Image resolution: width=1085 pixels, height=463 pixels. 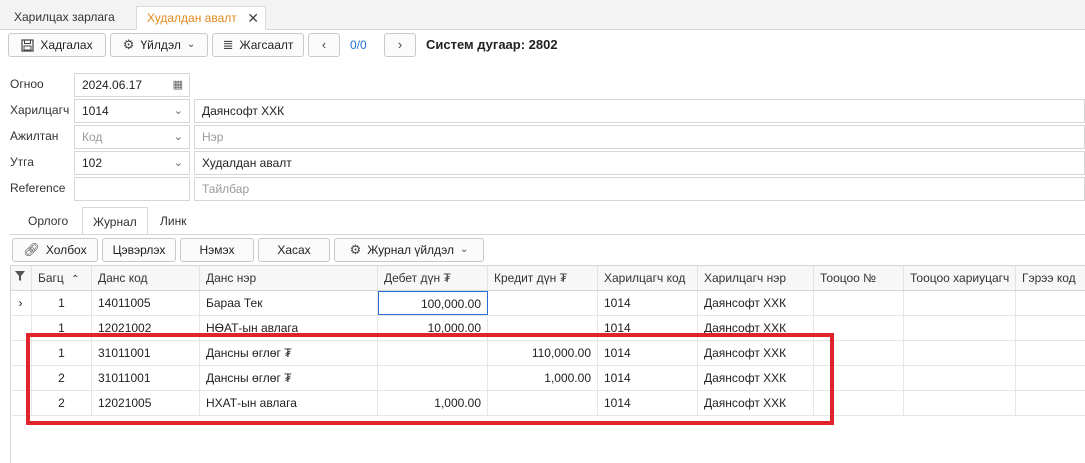 I want to click on col-batch-label: Багц, so click(x=51, y=278).